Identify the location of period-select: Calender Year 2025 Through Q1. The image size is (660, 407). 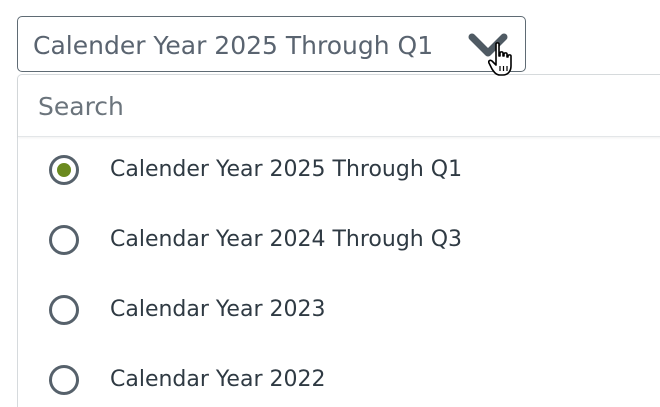
(271, 44).